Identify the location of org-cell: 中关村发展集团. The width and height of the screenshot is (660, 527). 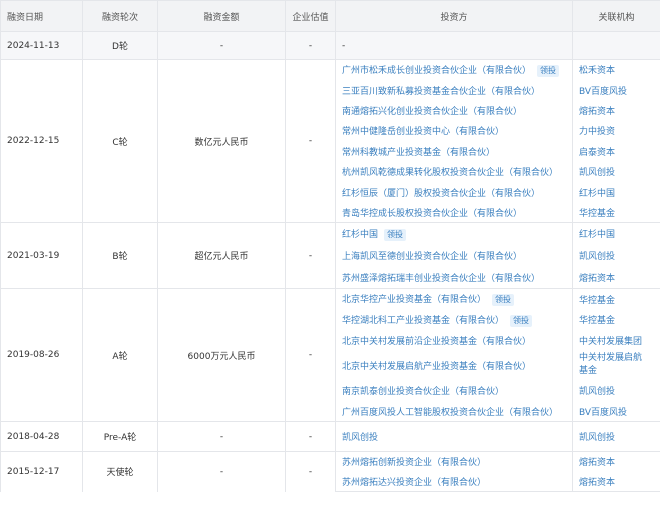
(616, 340).